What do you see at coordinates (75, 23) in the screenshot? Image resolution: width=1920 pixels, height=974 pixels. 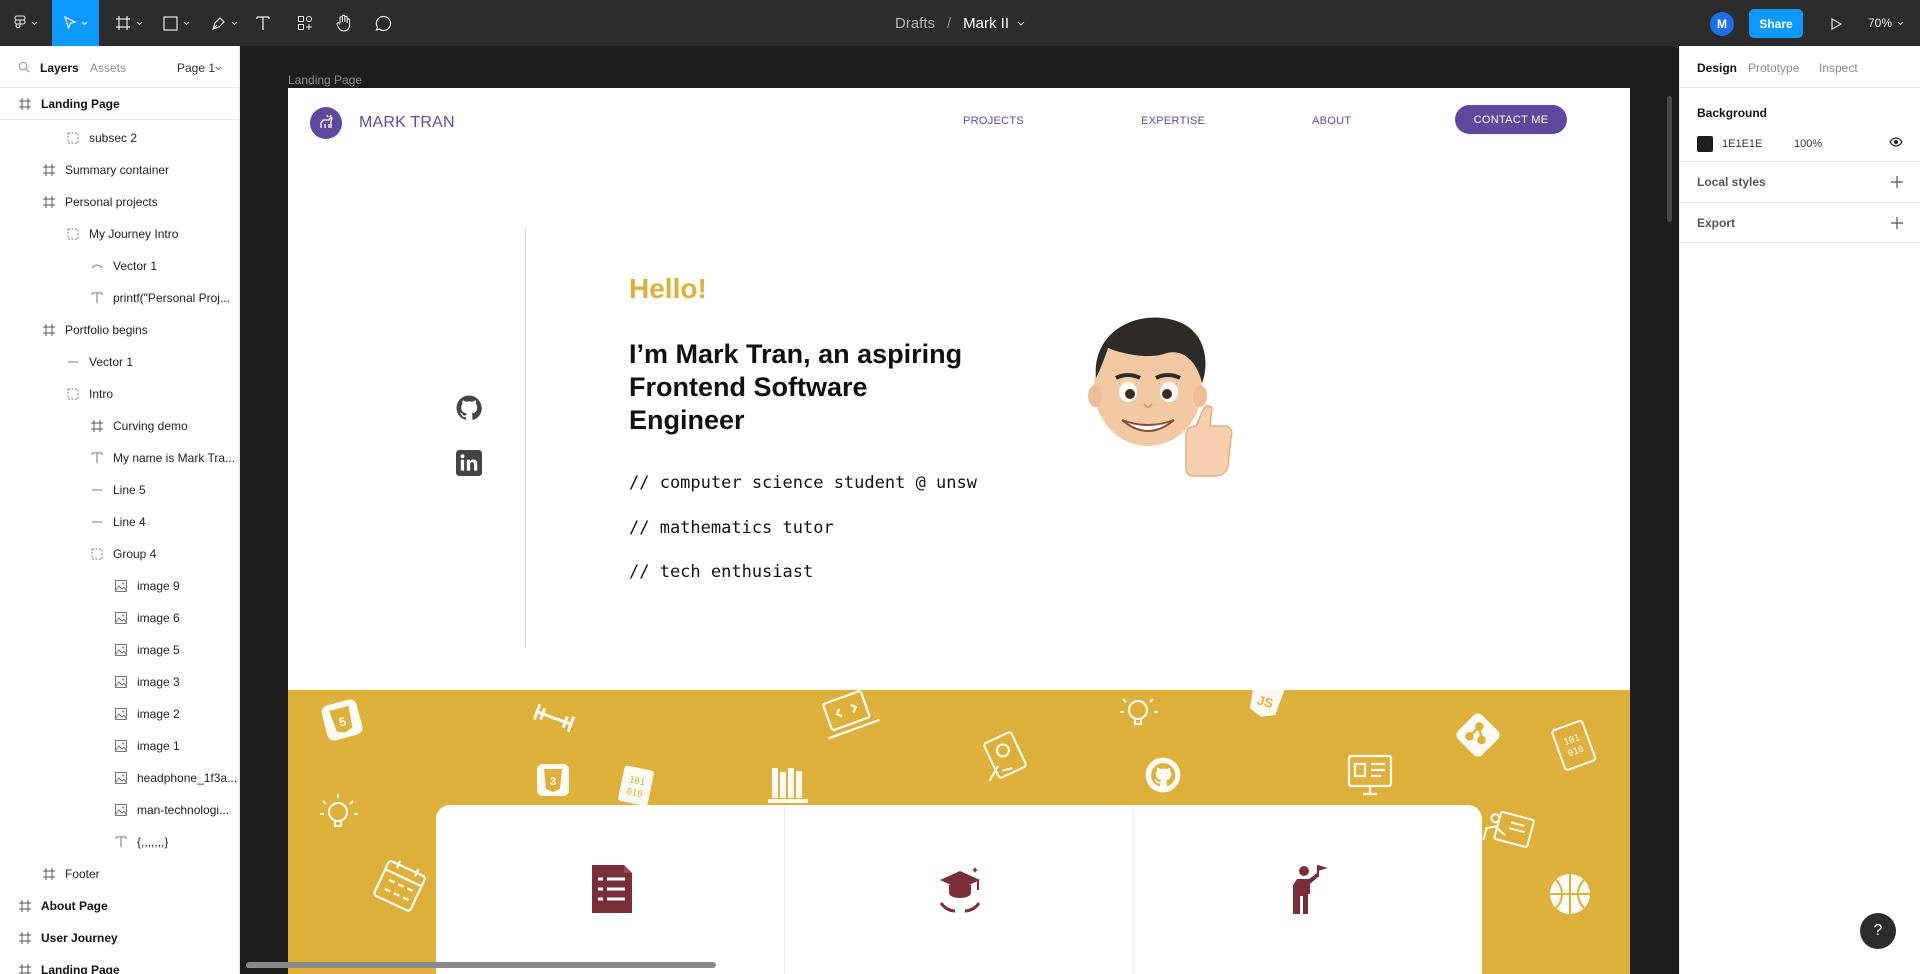 I see `move-tool-button` at bounding box center [75, 23].